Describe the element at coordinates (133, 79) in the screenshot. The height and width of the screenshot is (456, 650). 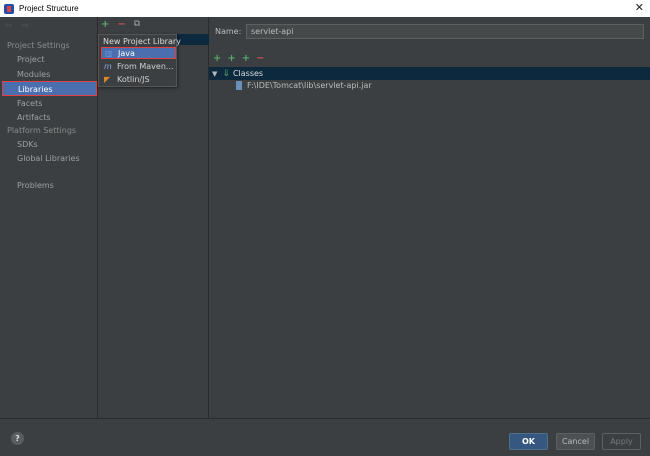
I see `popup-item-label: Kotlin/JS` at that location.